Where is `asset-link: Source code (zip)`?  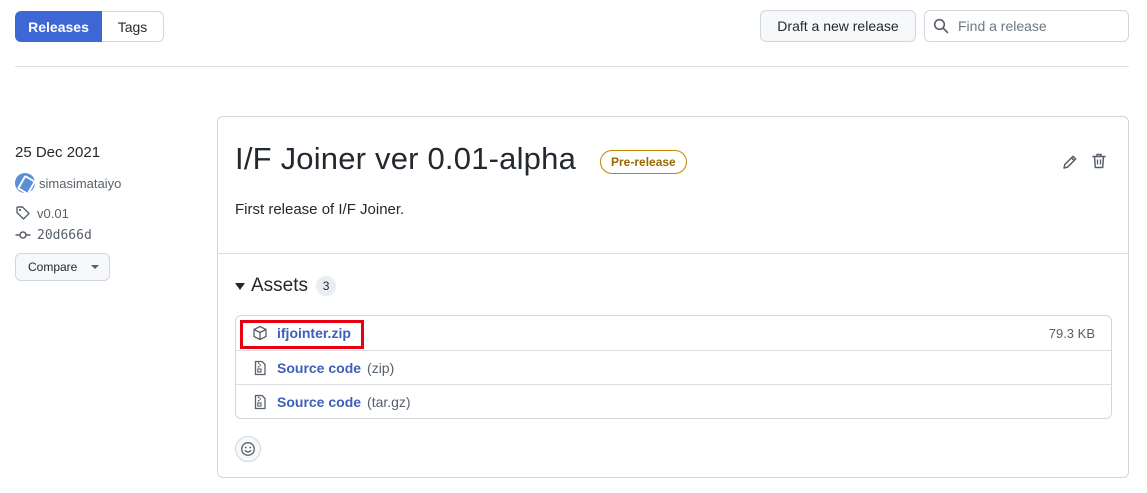 asset-link: Source code (zip) is located at coordinates (335, 368).